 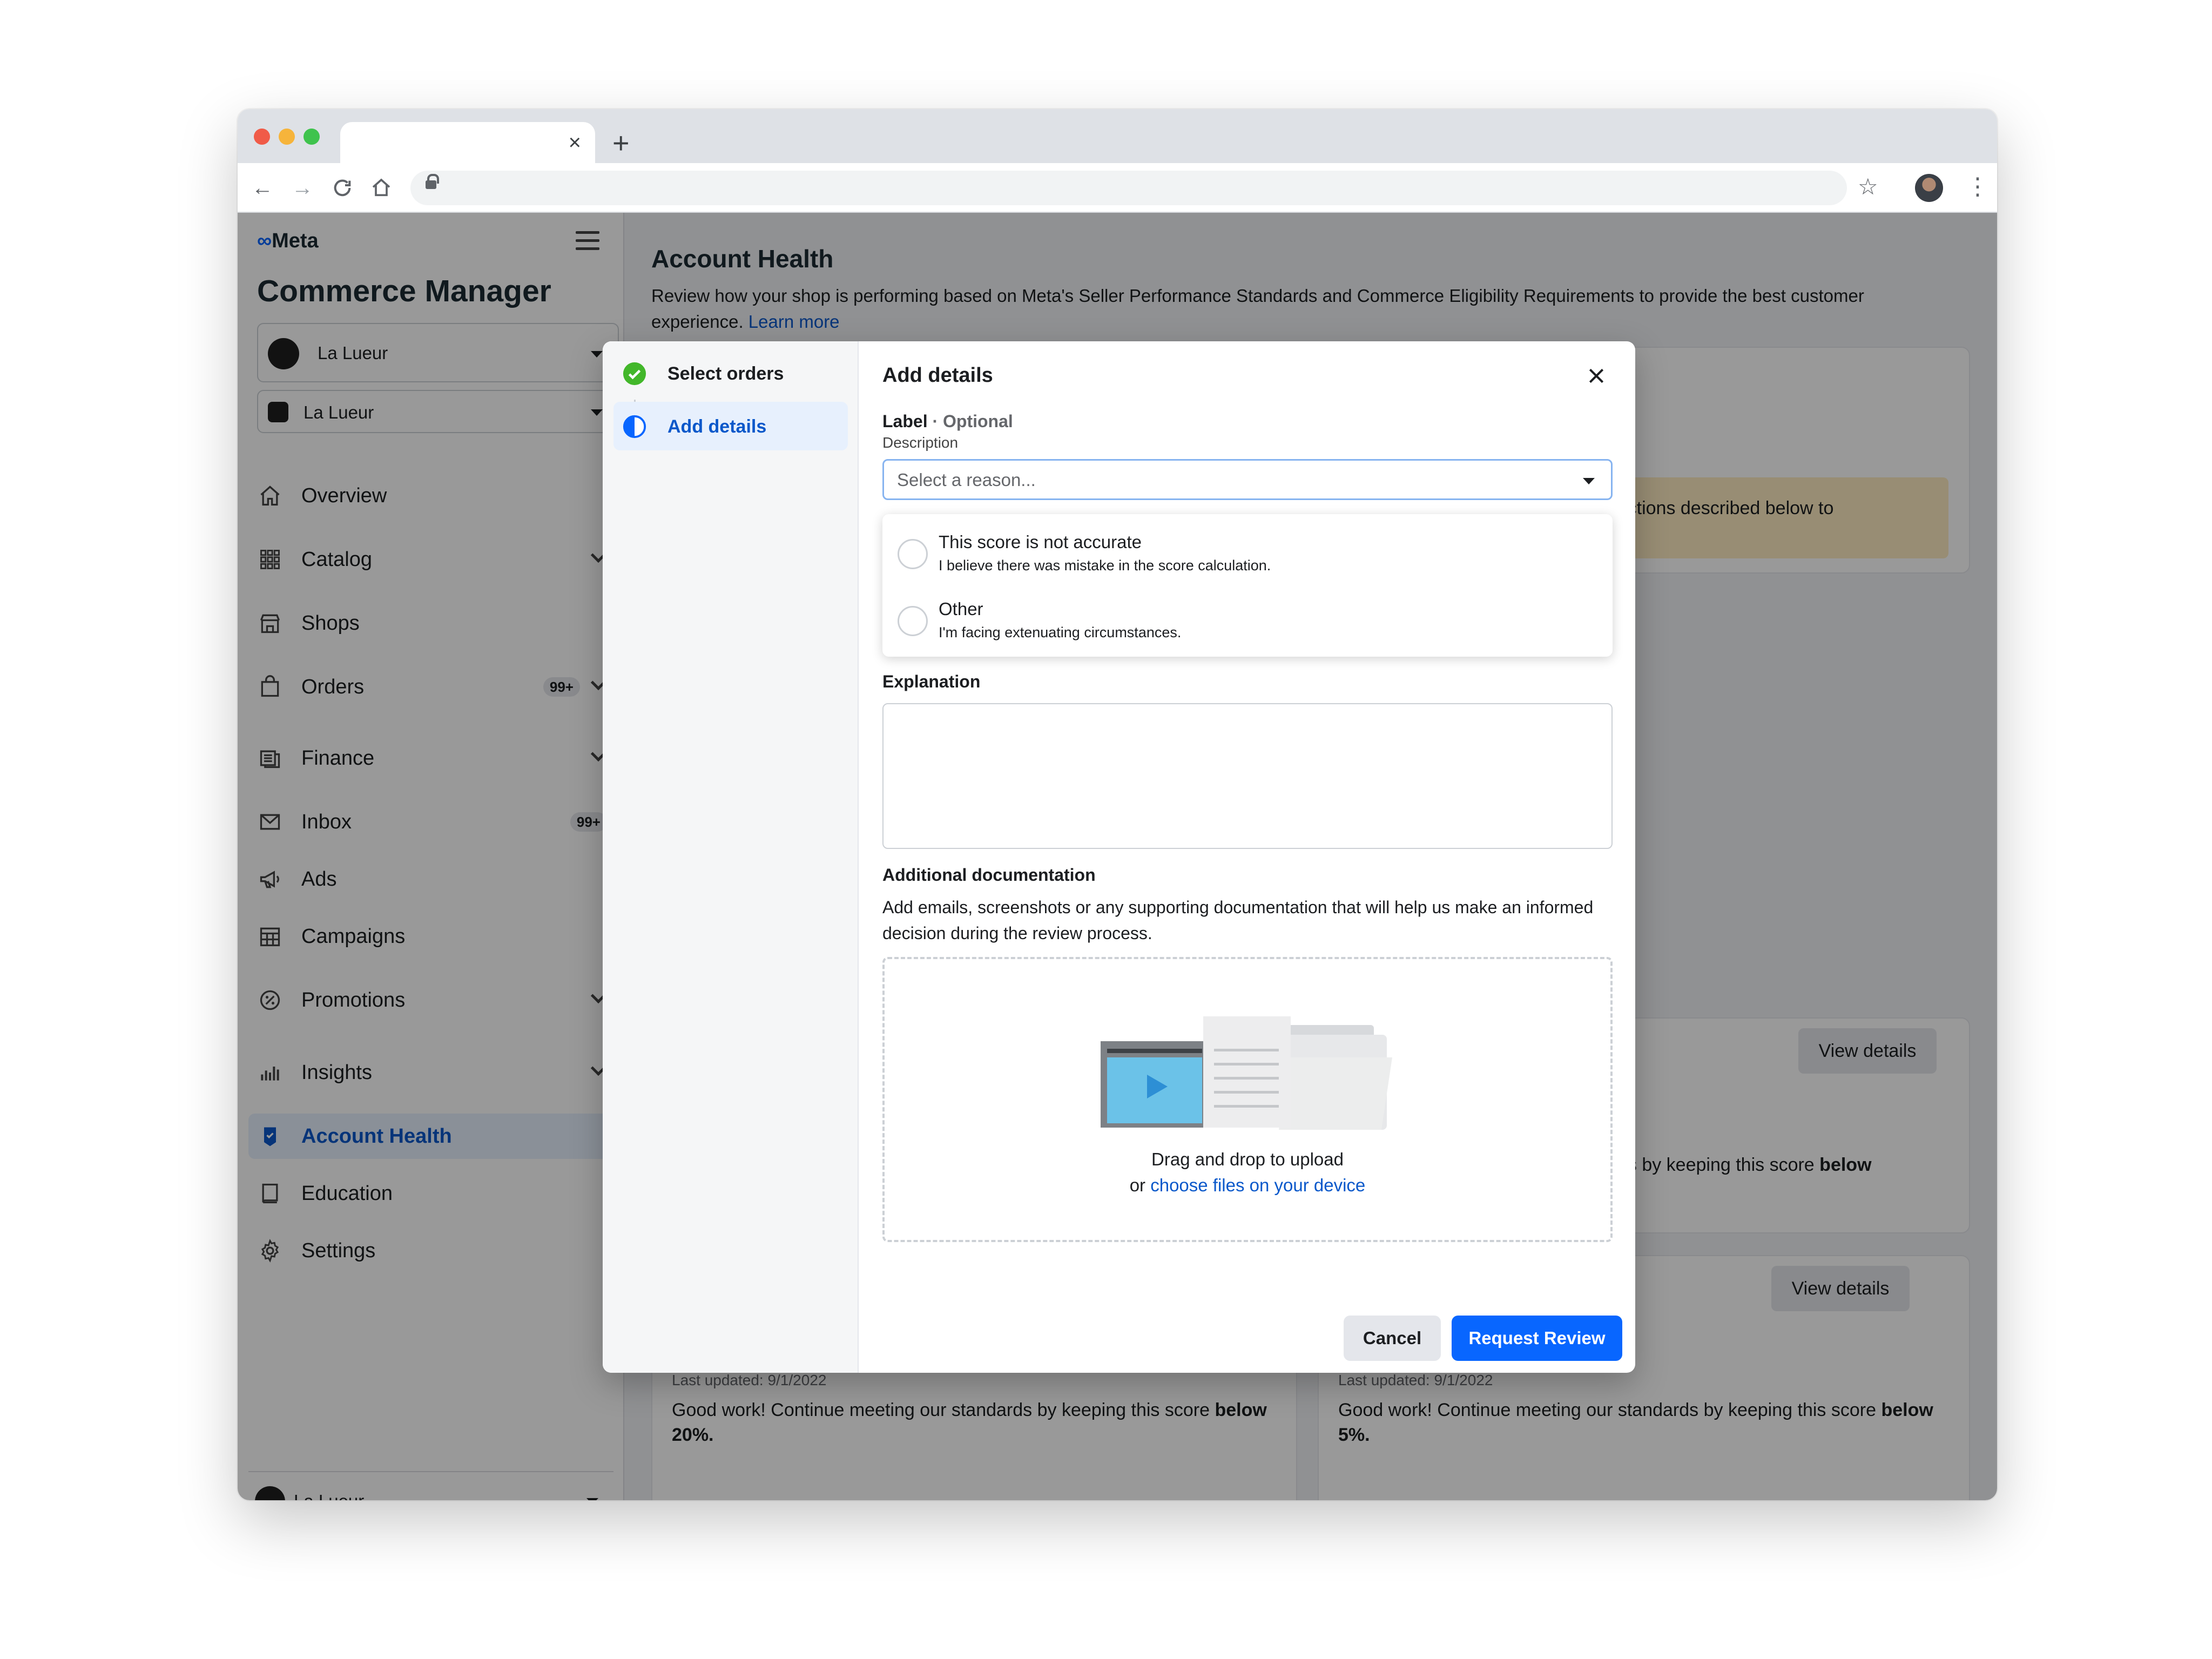 What do you see at coordinates (1868, 187) in the screenshot?
I see `bookmark-star-icon: ☆` at bounding box center [1868, 187].